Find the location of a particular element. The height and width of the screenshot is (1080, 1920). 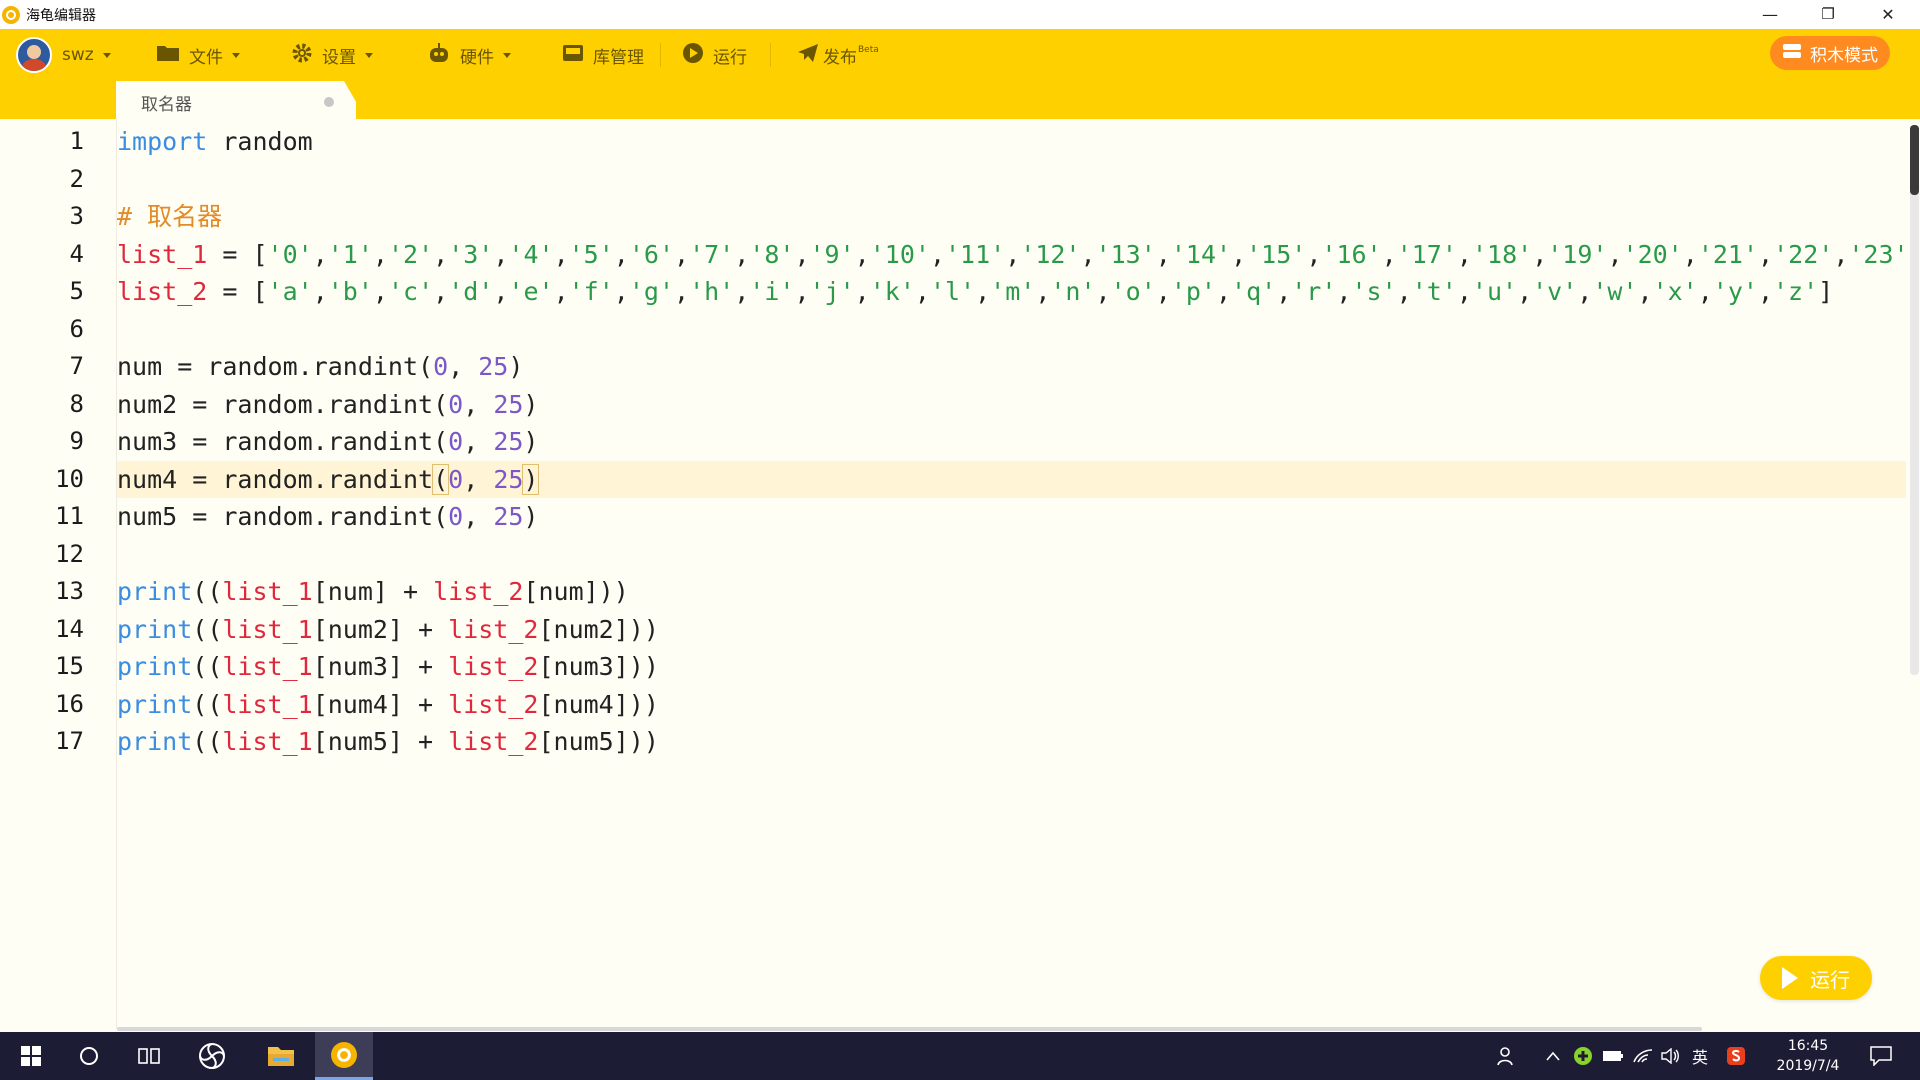

code-line: print((list_1[num5] + list_2[num5])) is located at coordinates (388, 742).